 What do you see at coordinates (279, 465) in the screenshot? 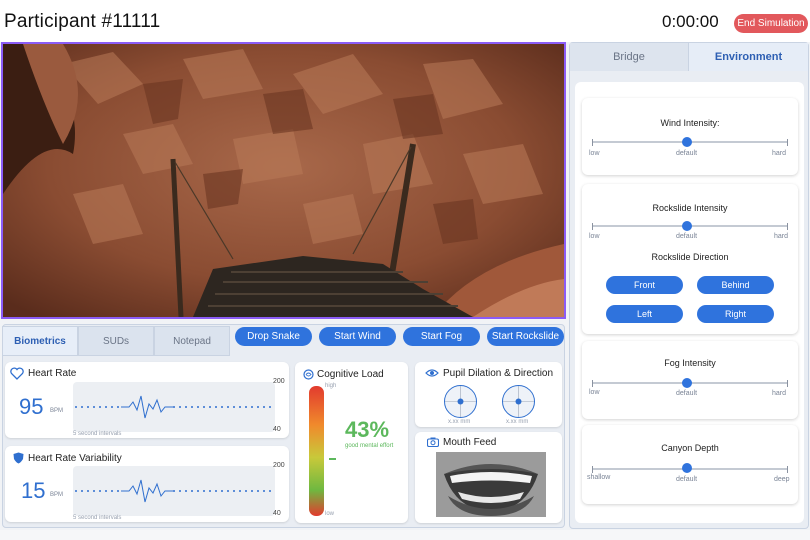
I see `hrv-scale-max: 200` at bounding box center [279, 465].